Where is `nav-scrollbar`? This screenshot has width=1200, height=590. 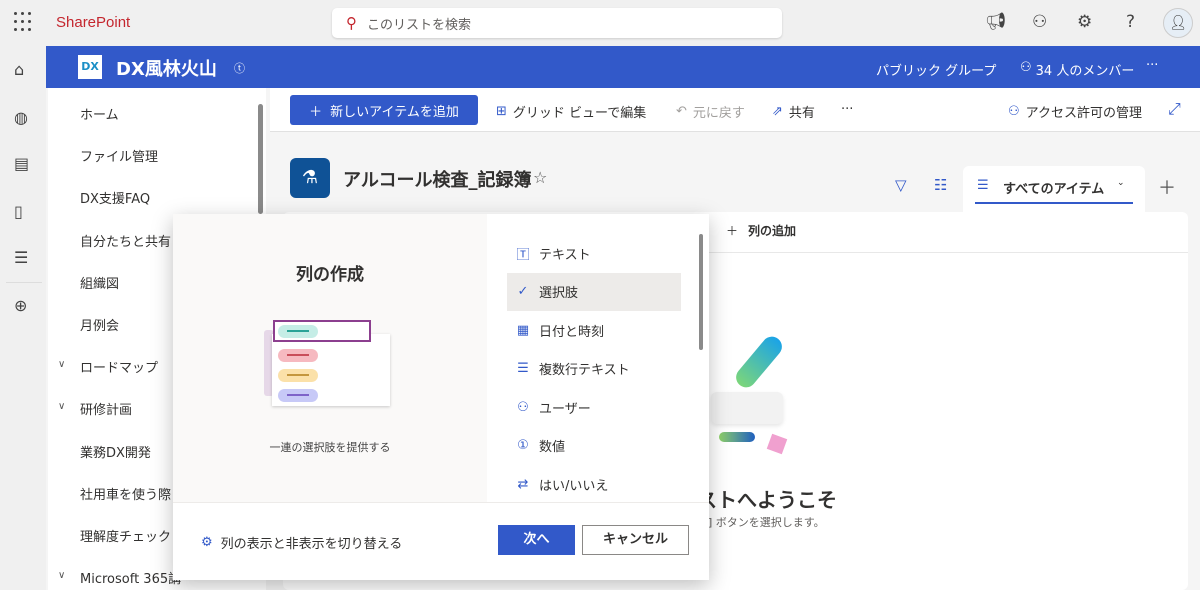
nav-scrollbar is located at coordinates (260, 159).